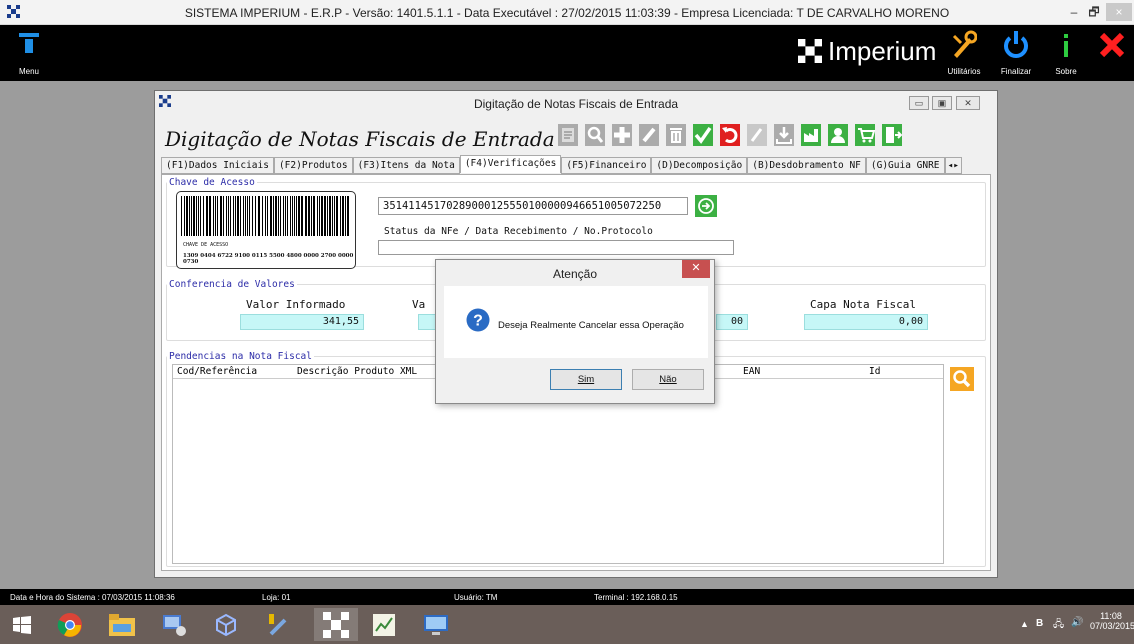 The width and height of the screenshot is (1134, 644). Describe the element at coordinates (676, 135) in the screenshot. I see `delete-icon` at that location.